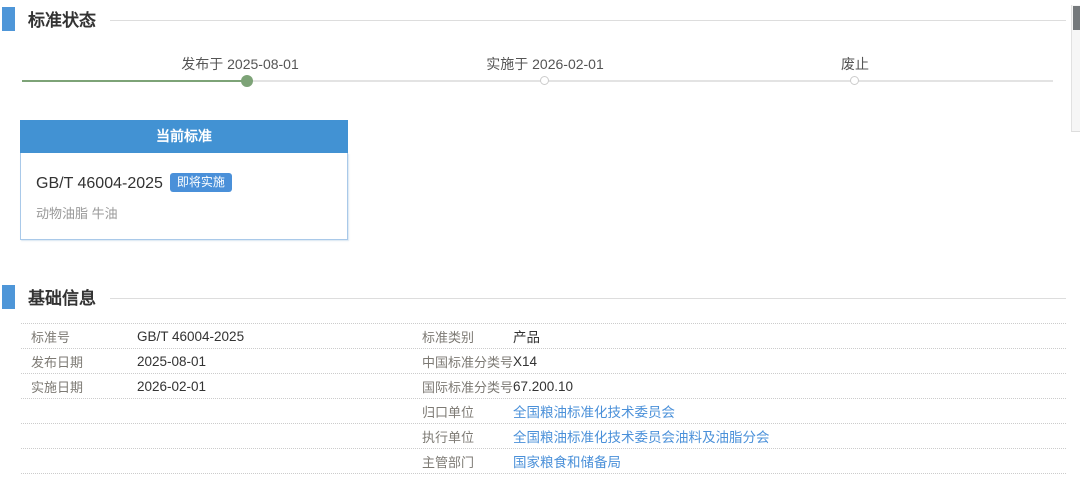 The height and width of the screenshot is (481, 1080). I want to click on timeline-stage-abolished-label: 废止, so click(855, 64).